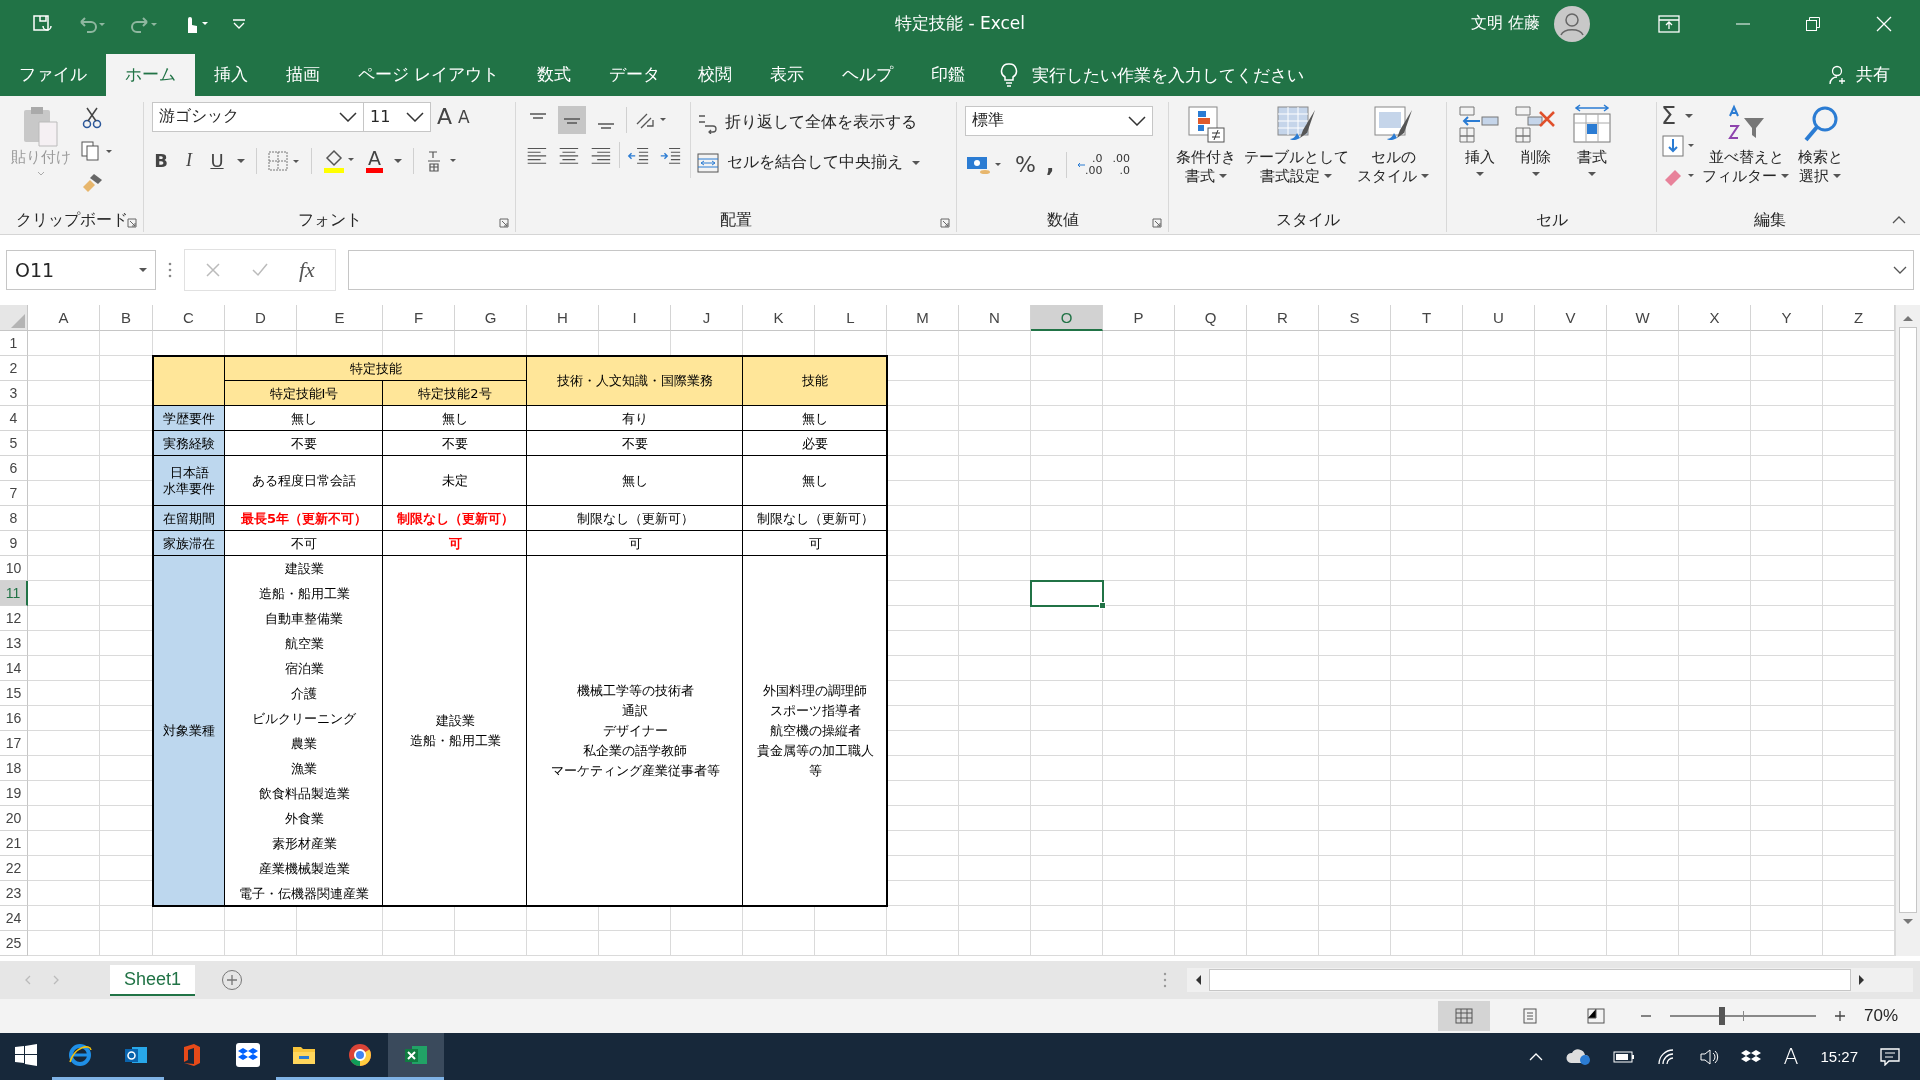  Describe the element at coordinates (217, 161) in the screenshot. I see `underline-button: U` at that location.